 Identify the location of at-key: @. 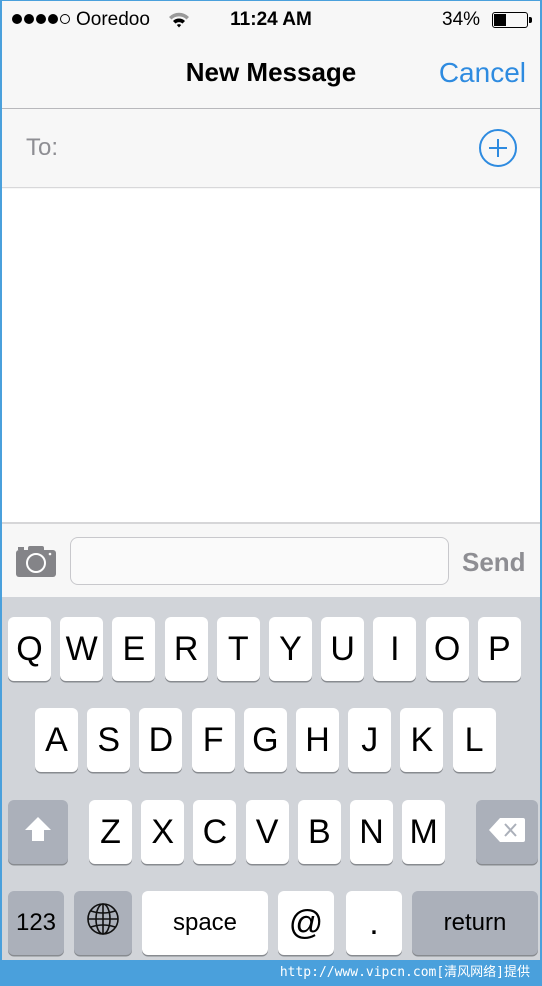
(306, 923).